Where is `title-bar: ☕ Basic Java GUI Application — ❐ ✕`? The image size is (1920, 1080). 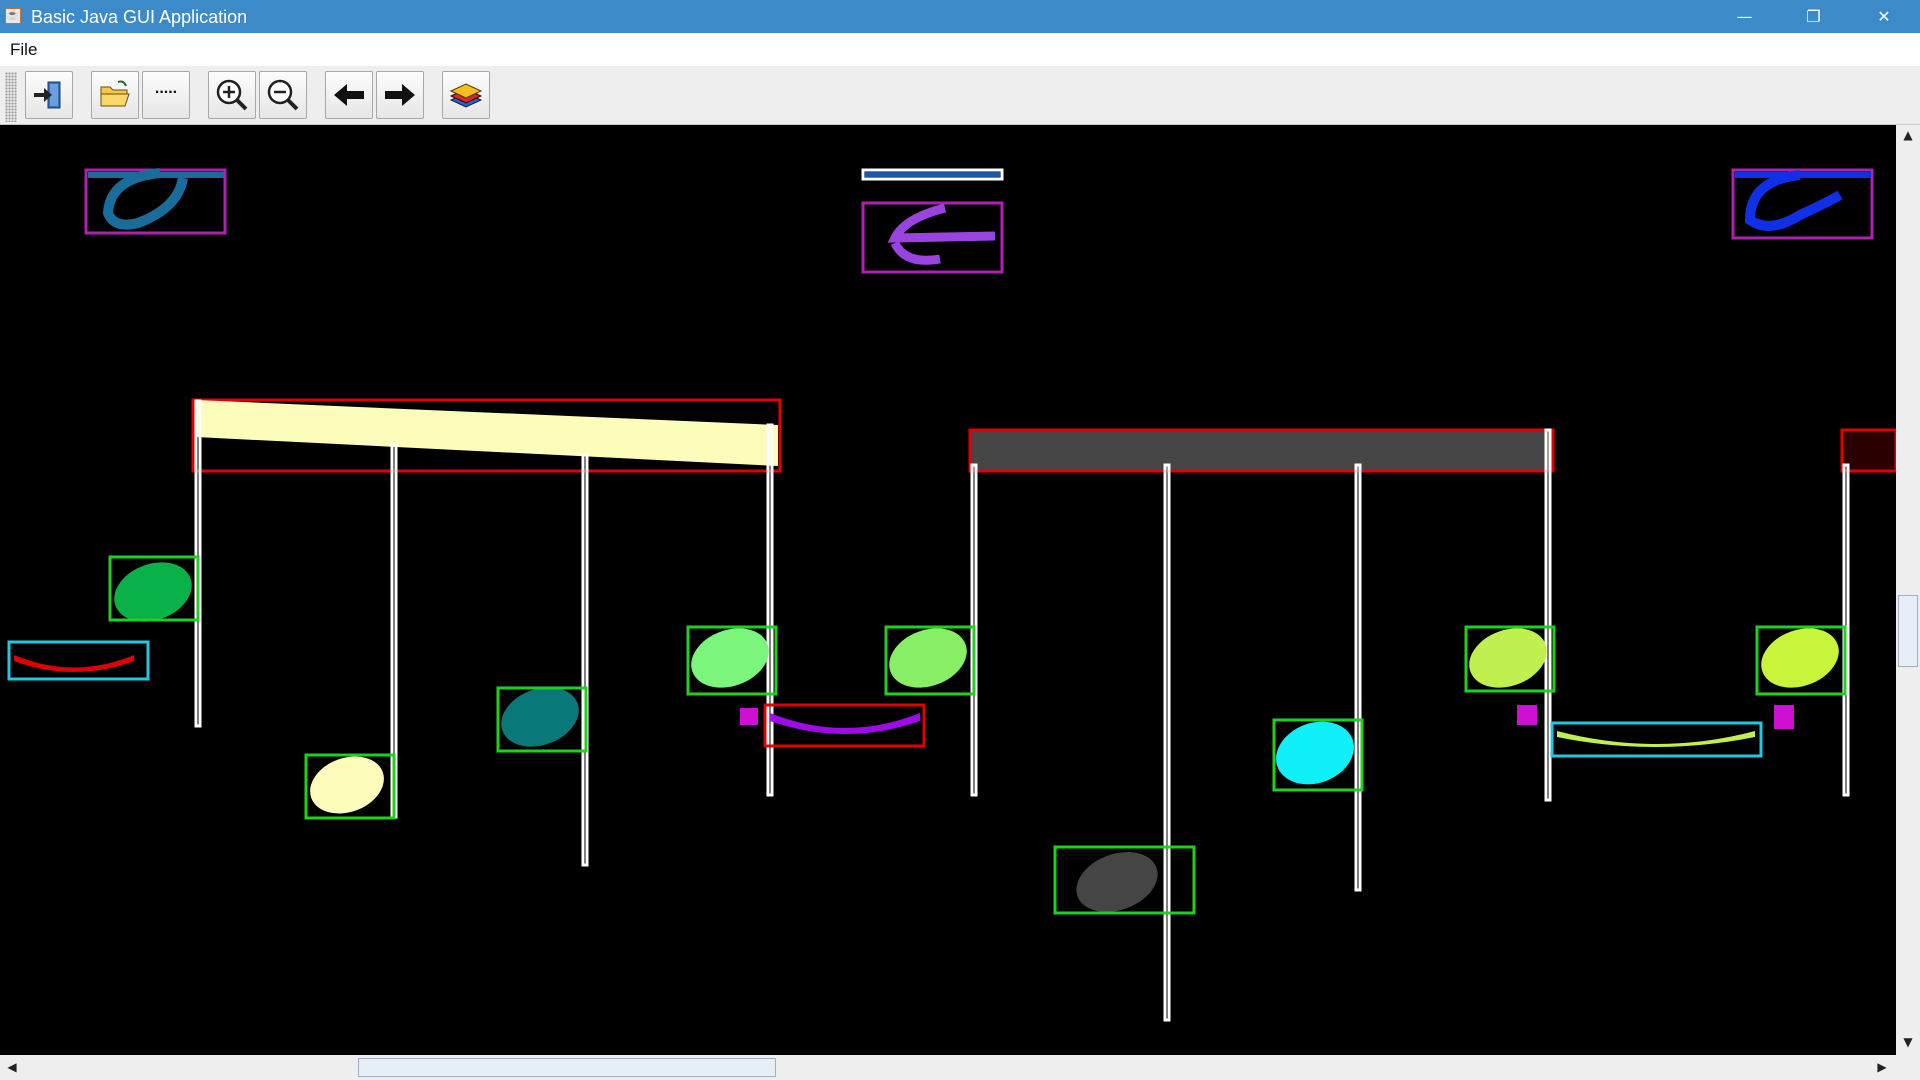 title-bar: ☕ Basic Java GUI Application — ❐ ✕ is located at coordinates (960, 16).